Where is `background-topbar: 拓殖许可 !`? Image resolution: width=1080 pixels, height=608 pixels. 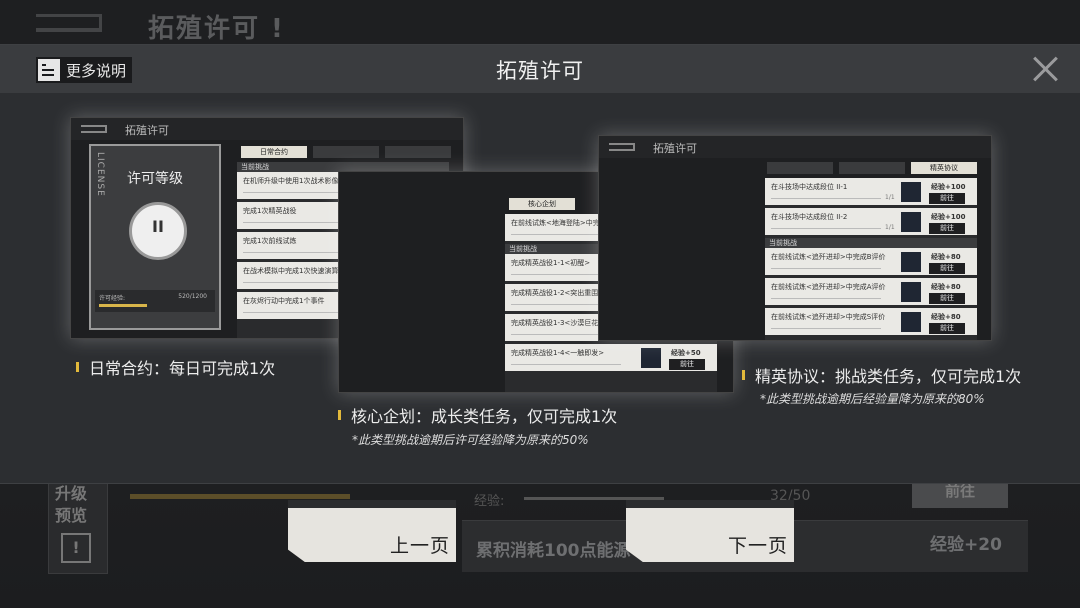 background-topbar: 拓殖许可 ! is located at coordinates (540, 22).